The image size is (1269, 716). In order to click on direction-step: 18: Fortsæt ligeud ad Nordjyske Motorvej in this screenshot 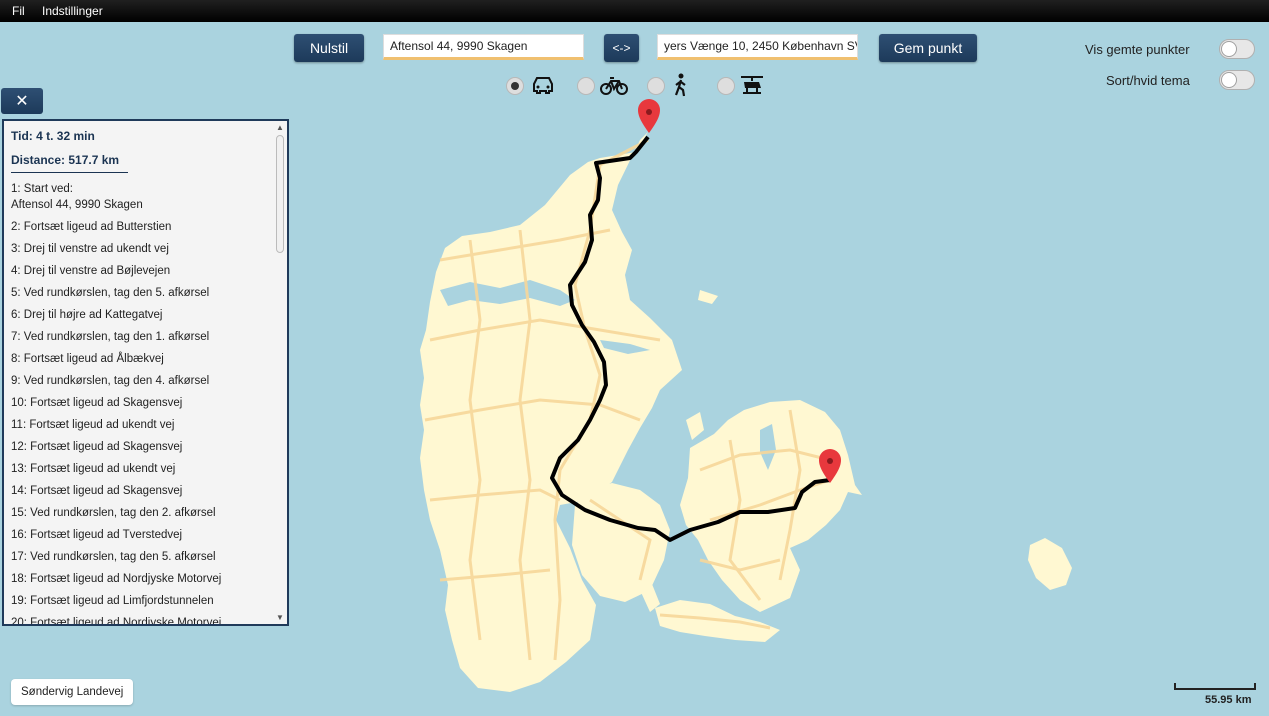, I will do `click(116, 579)`.